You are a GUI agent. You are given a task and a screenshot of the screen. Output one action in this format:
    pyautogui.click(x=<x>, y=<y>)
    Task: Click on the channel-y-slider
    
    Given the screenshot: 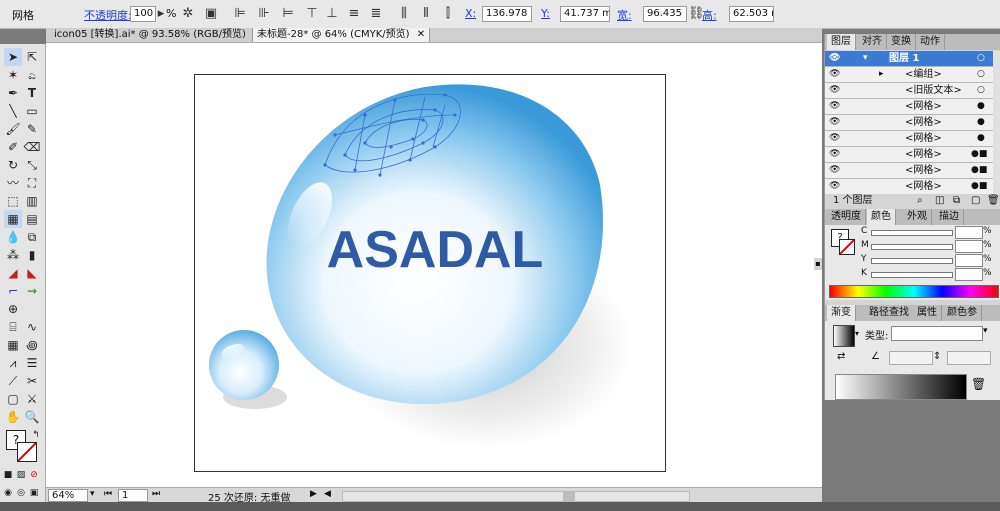 What is the action you would take?
    pyautogui.click(x=912, y=261)
    